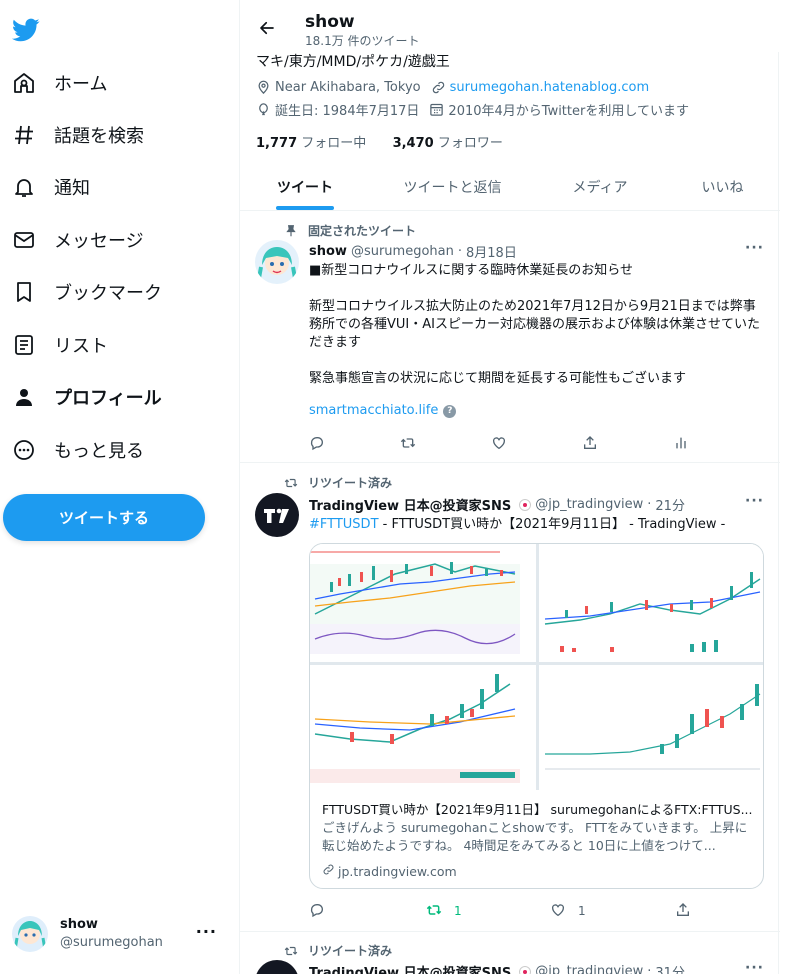  I want to click on profile-bio: マキ/東方/MMD/ポケカ/遊戯王, so click(353, 62).